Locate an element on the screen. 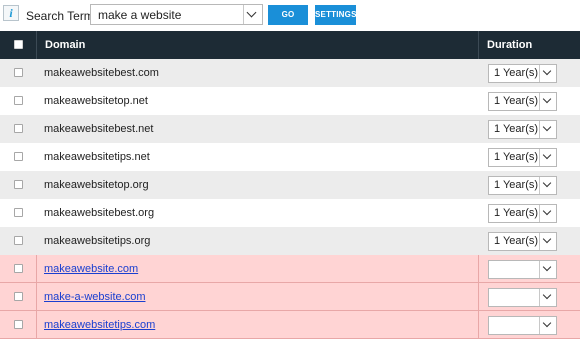 The image size is (580, 339). search-separator is located at coordinates (243, 14).